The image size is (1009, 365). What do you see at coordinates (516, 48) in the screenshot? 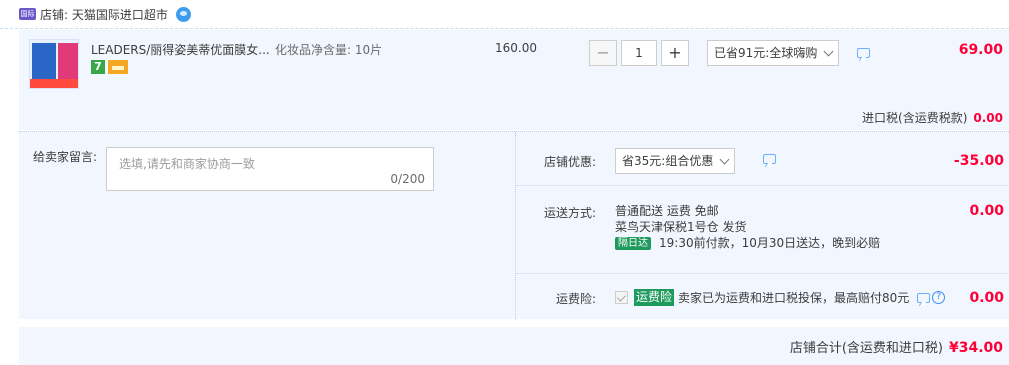
I see `unit-price: 160.00` at bounding box center [516, 48].